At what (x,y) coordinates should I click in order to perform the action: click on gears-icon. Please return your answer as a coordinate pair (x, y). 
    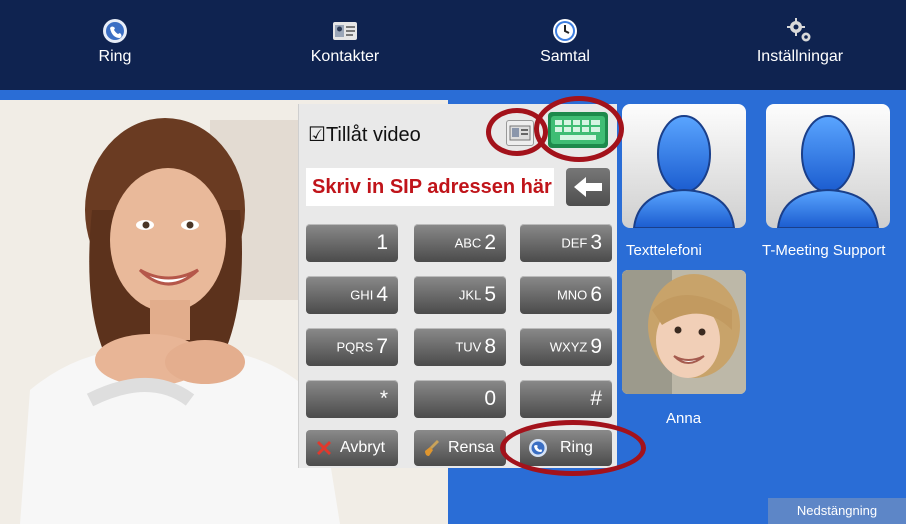
    Looking at the image, I should click on (799, 30).